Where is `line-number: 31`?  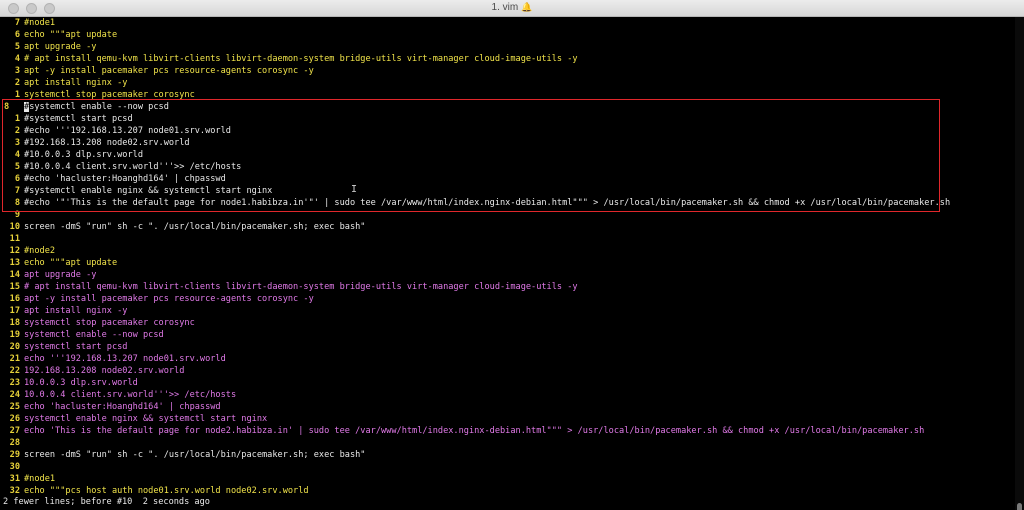 line-number: 31 is located at coordinates (14, 479).